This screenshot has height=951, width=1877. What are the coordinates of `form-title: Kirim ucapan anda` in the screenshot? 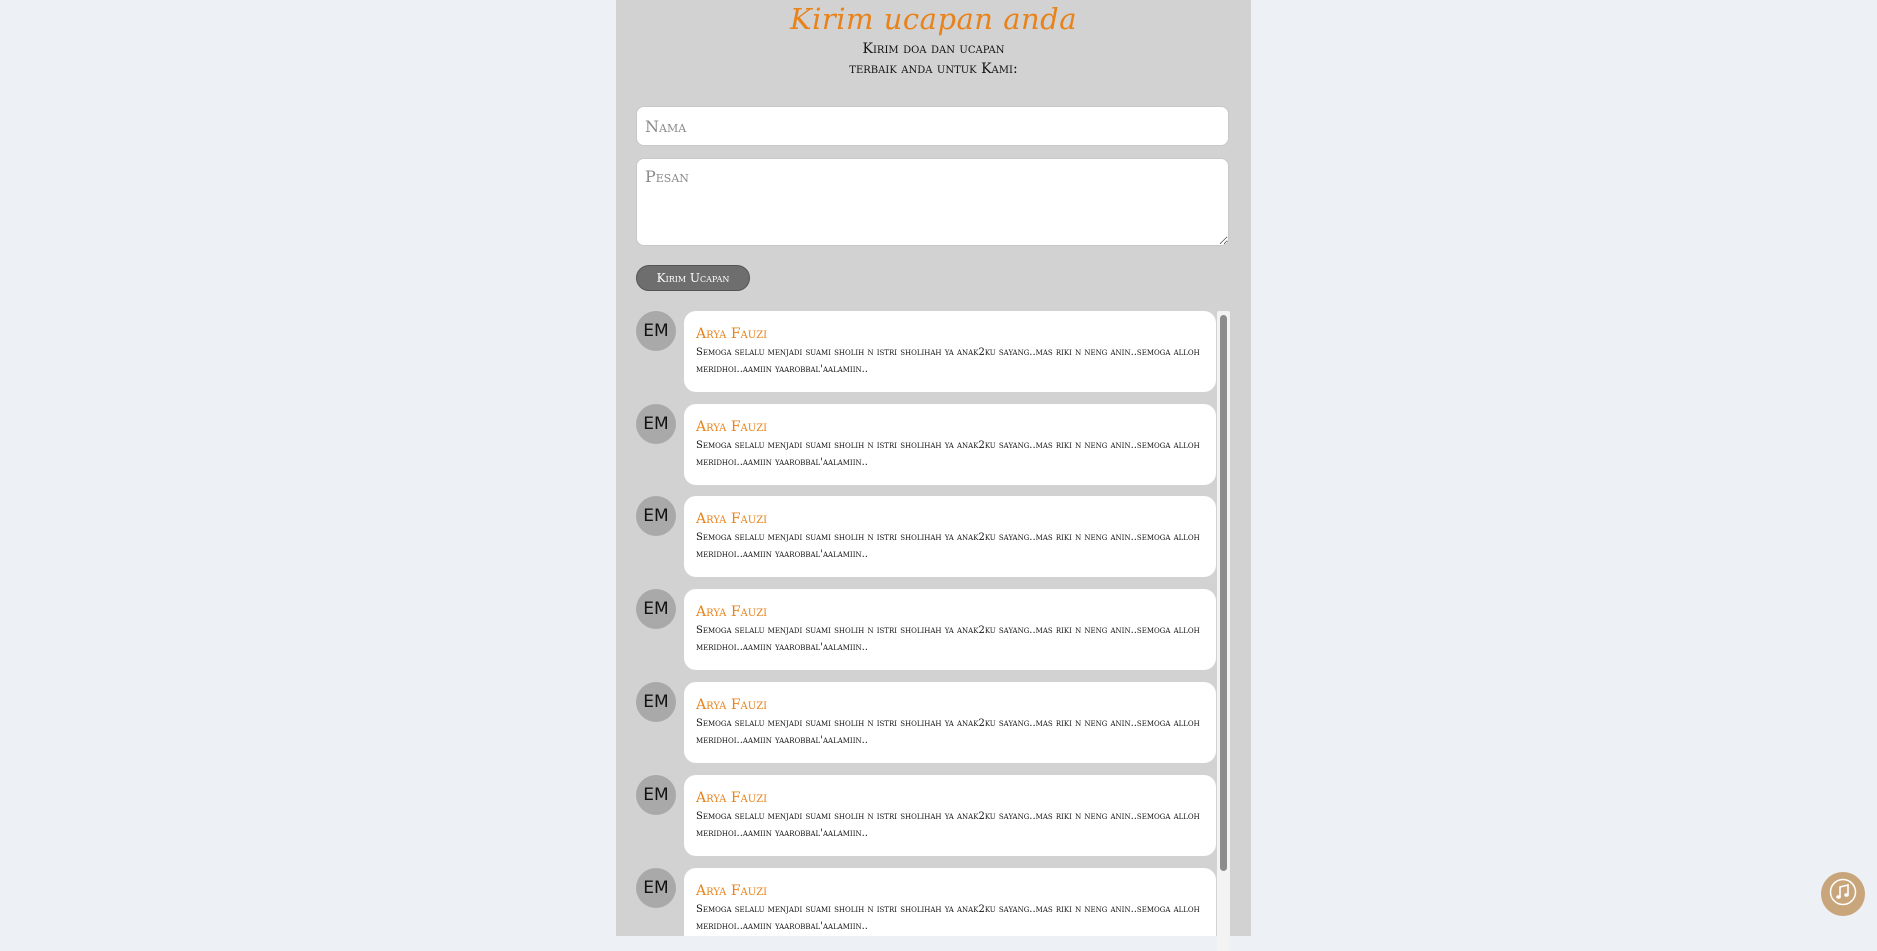 It's located at (933, 19).